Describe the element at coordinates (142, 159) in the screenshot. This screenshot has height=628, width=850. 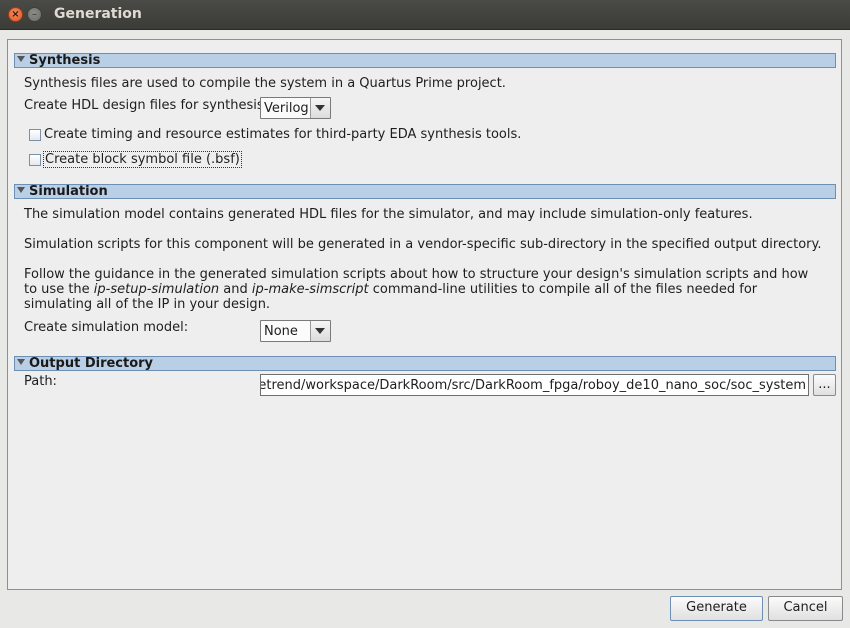
I see `block-symbol-label: Create block symbol file (.bsf)` at that location.